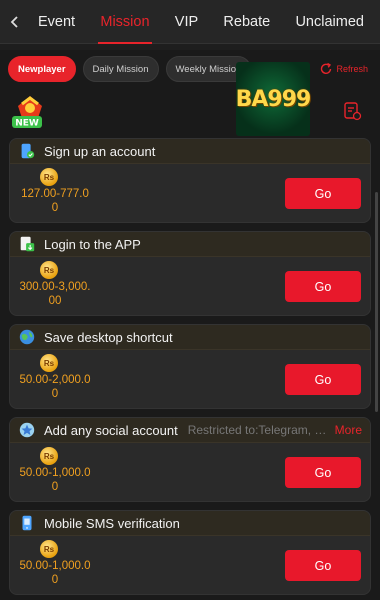  Describe the element at coordinates (190, 523) in the screenshot. I see `mission-header: Mobile SMS verification` at that location.